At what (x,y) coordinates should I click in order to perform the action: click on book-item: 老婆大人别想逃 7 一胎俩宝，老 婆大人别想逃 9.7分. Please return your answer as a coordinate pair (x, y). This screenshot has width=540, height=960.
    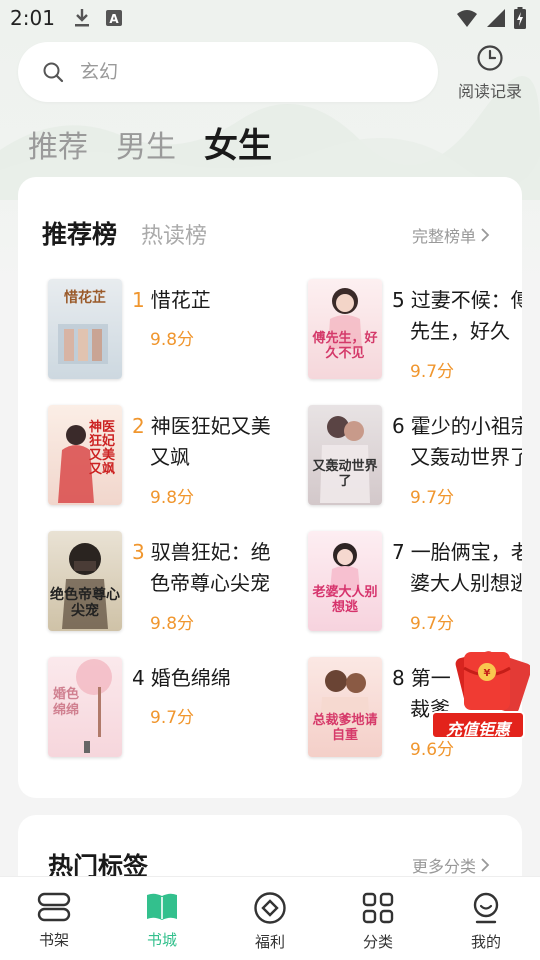
    Looking at the image, I should click on (415, 582).